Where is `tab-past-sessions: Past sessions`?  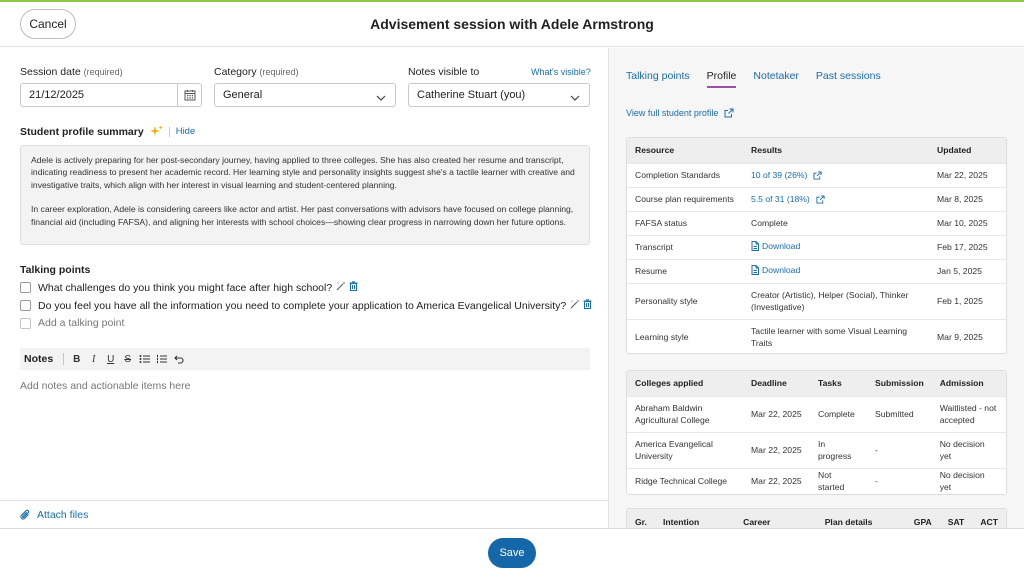
tab-past-sessions: Past sessions is located at coordinates (848, 79).